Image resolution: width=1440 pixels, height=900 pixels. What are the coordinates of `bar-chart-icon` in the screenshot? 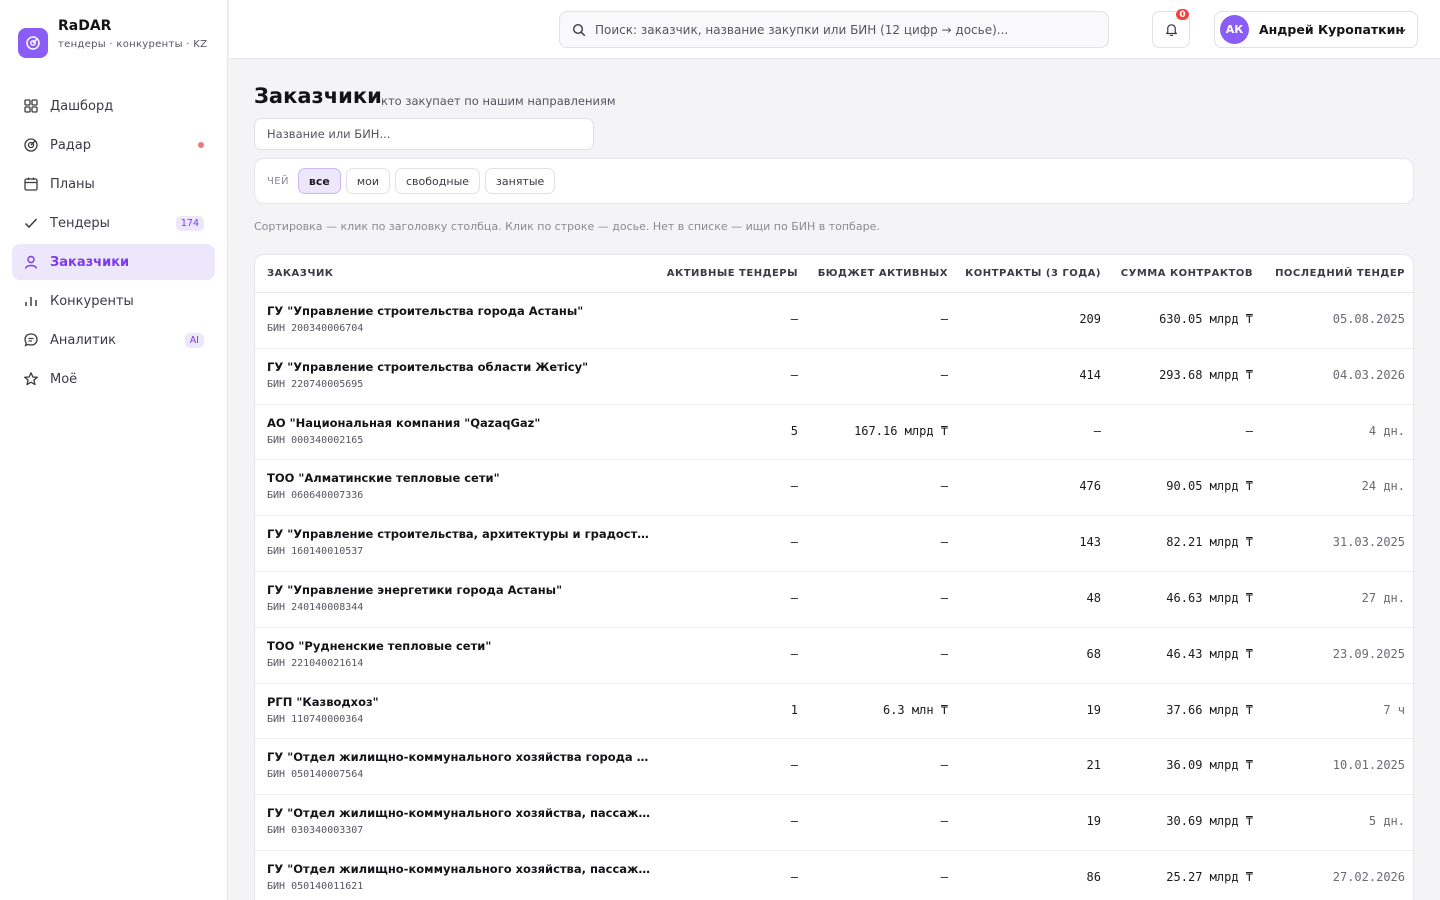 It's located at (31, 301).